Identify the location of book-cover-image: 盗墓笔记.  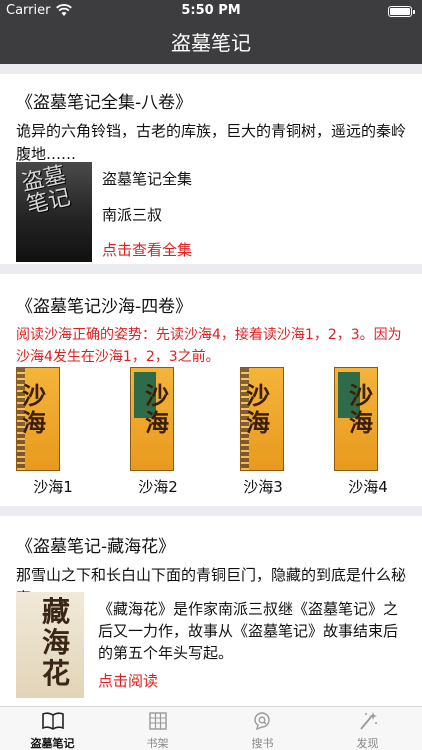
(54, 212).